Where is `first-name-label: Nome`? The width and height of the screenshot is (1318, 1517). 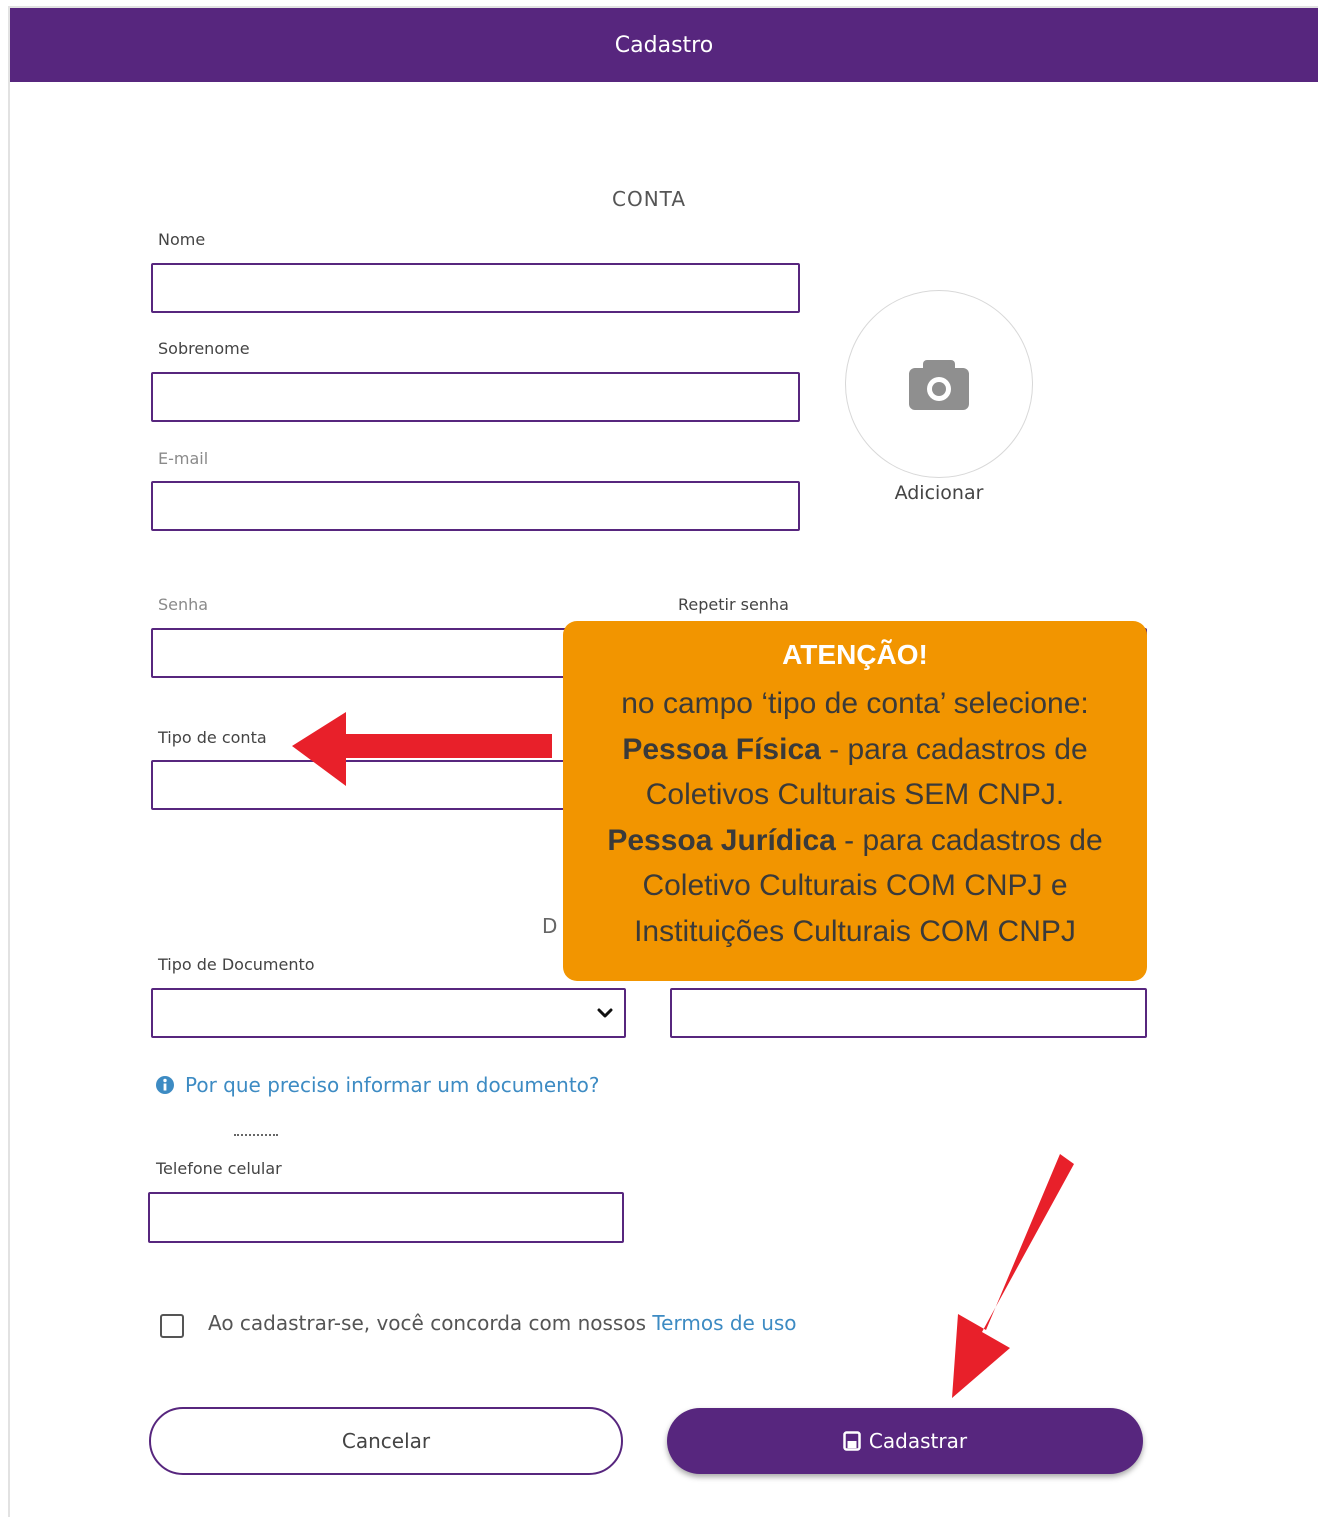 first-name-label: Nome is located at coordinates (182, 239).